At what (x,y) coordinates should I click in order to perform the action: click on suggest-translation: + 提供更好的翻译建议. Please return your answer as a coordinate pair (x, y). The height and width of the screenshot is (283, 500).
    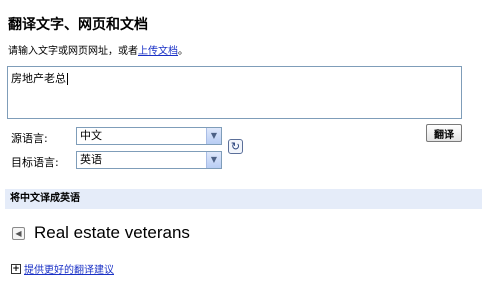
    Looking at the image, I should click on (62, 268).